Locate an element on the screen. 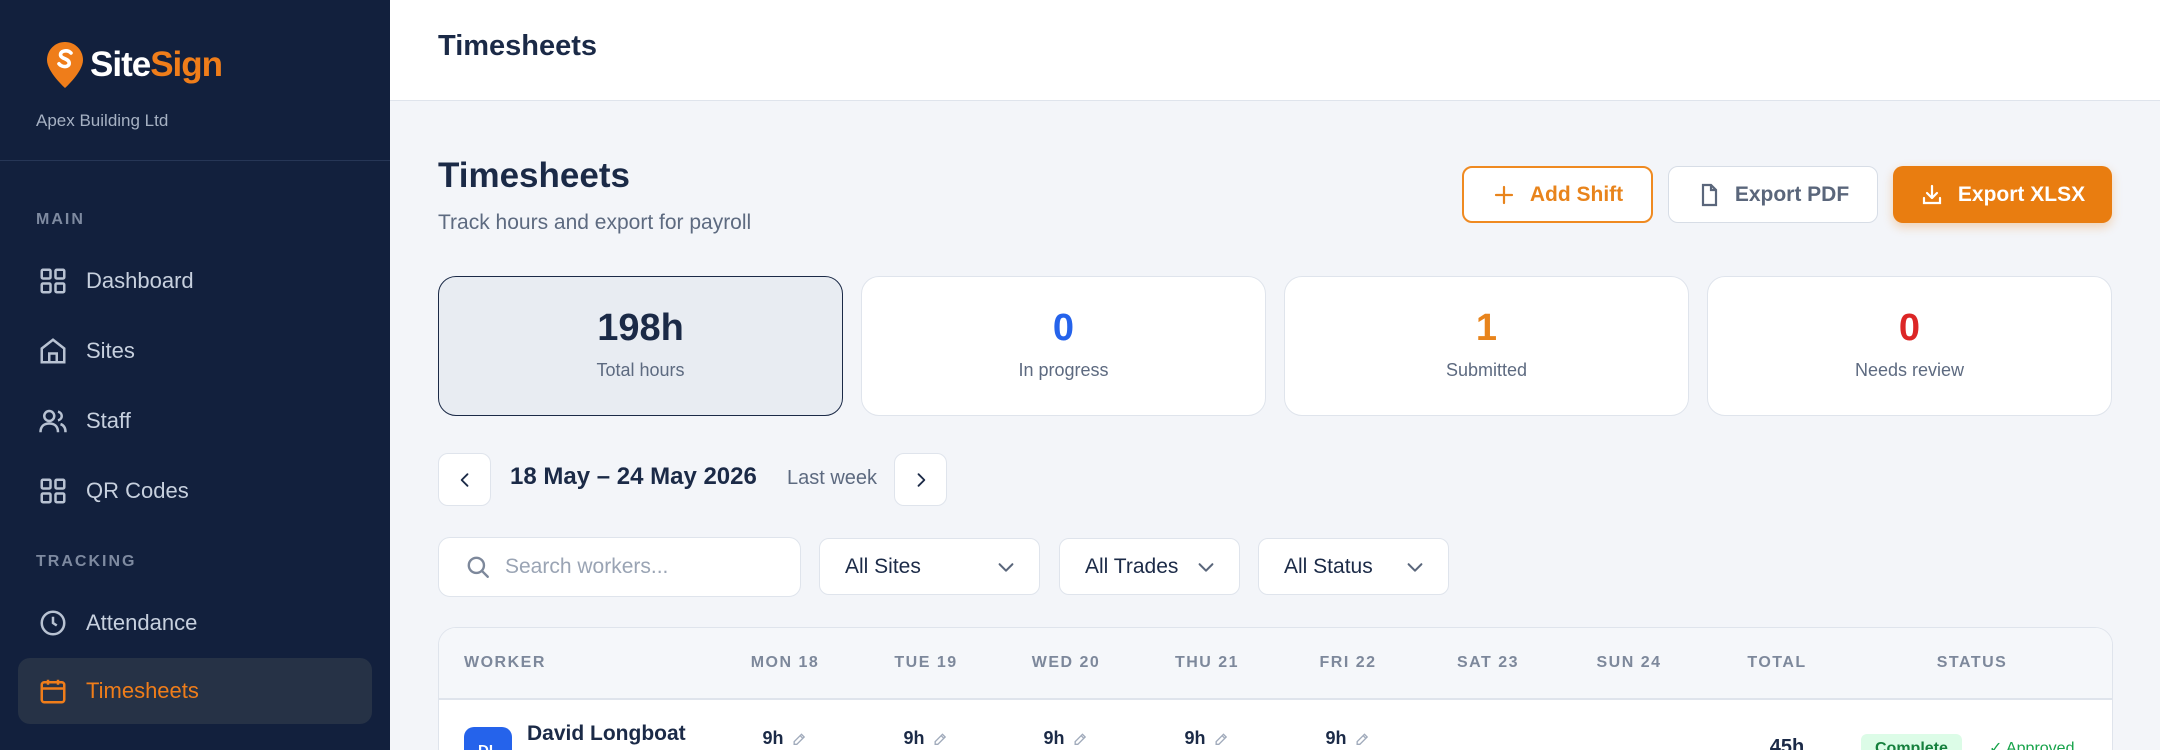 The height and width of the screenshot is (750, 2160). day-cell-fri: 9h is located at coordinates (1347, 738).